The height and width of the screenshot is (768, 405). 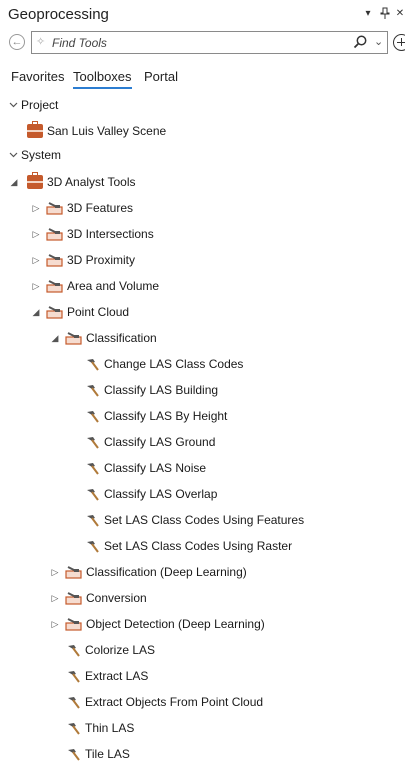 I want to click on tab-portal: Portal, so click(x=161, y=78).